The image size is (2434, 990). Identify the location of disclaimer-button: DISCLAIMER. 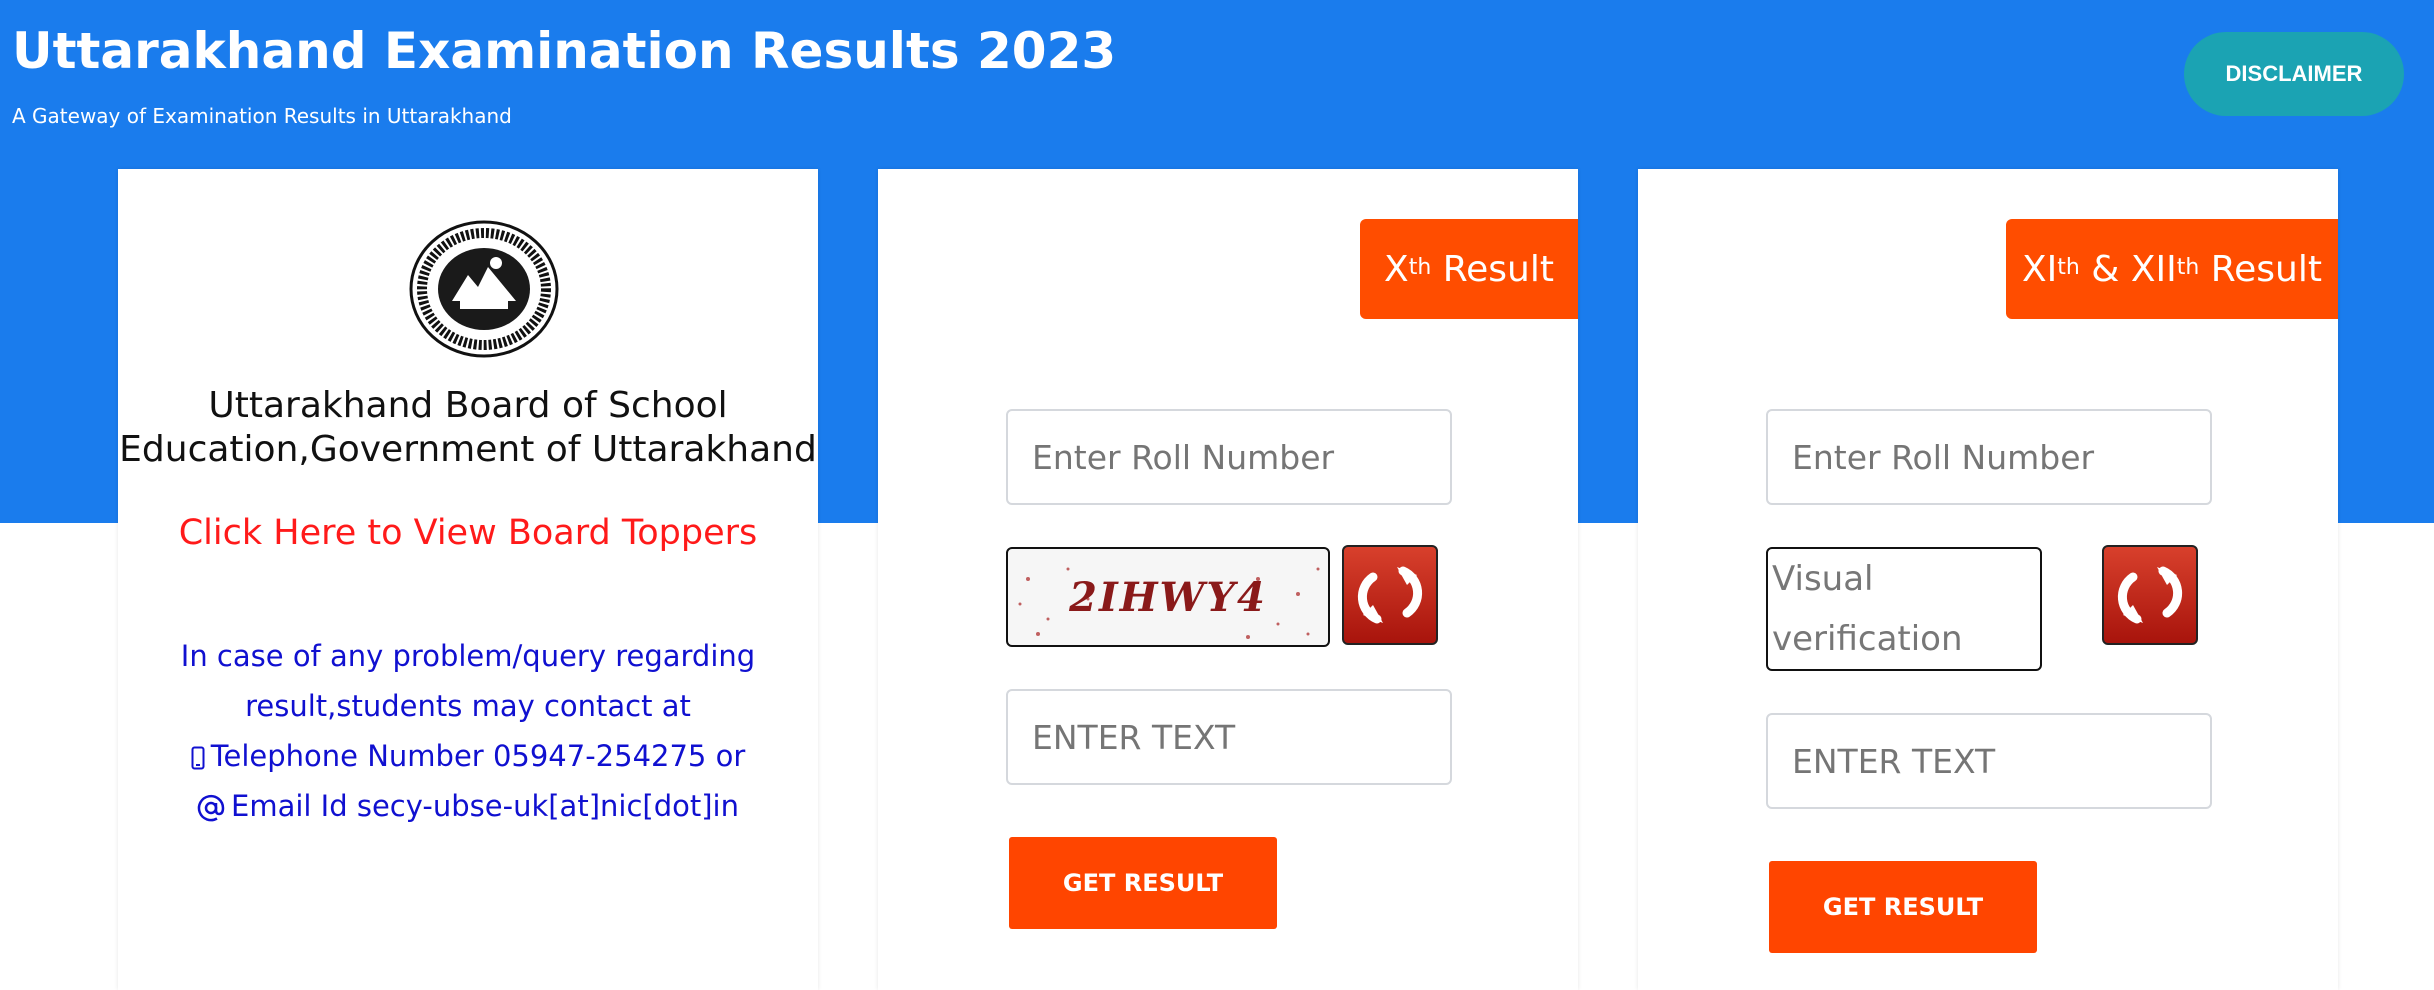
(2294, 74).